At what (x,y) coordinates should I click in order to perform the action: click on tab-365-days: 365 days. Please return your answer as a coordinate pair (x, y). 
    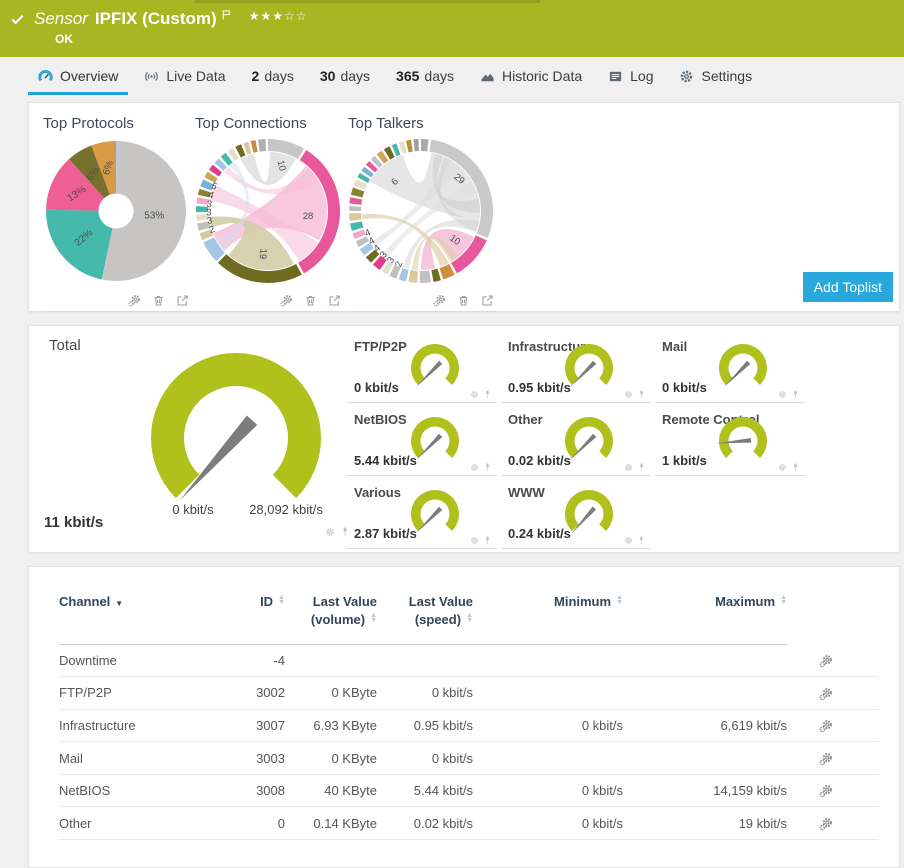
    Looking at the image, I should click on (425, 76).